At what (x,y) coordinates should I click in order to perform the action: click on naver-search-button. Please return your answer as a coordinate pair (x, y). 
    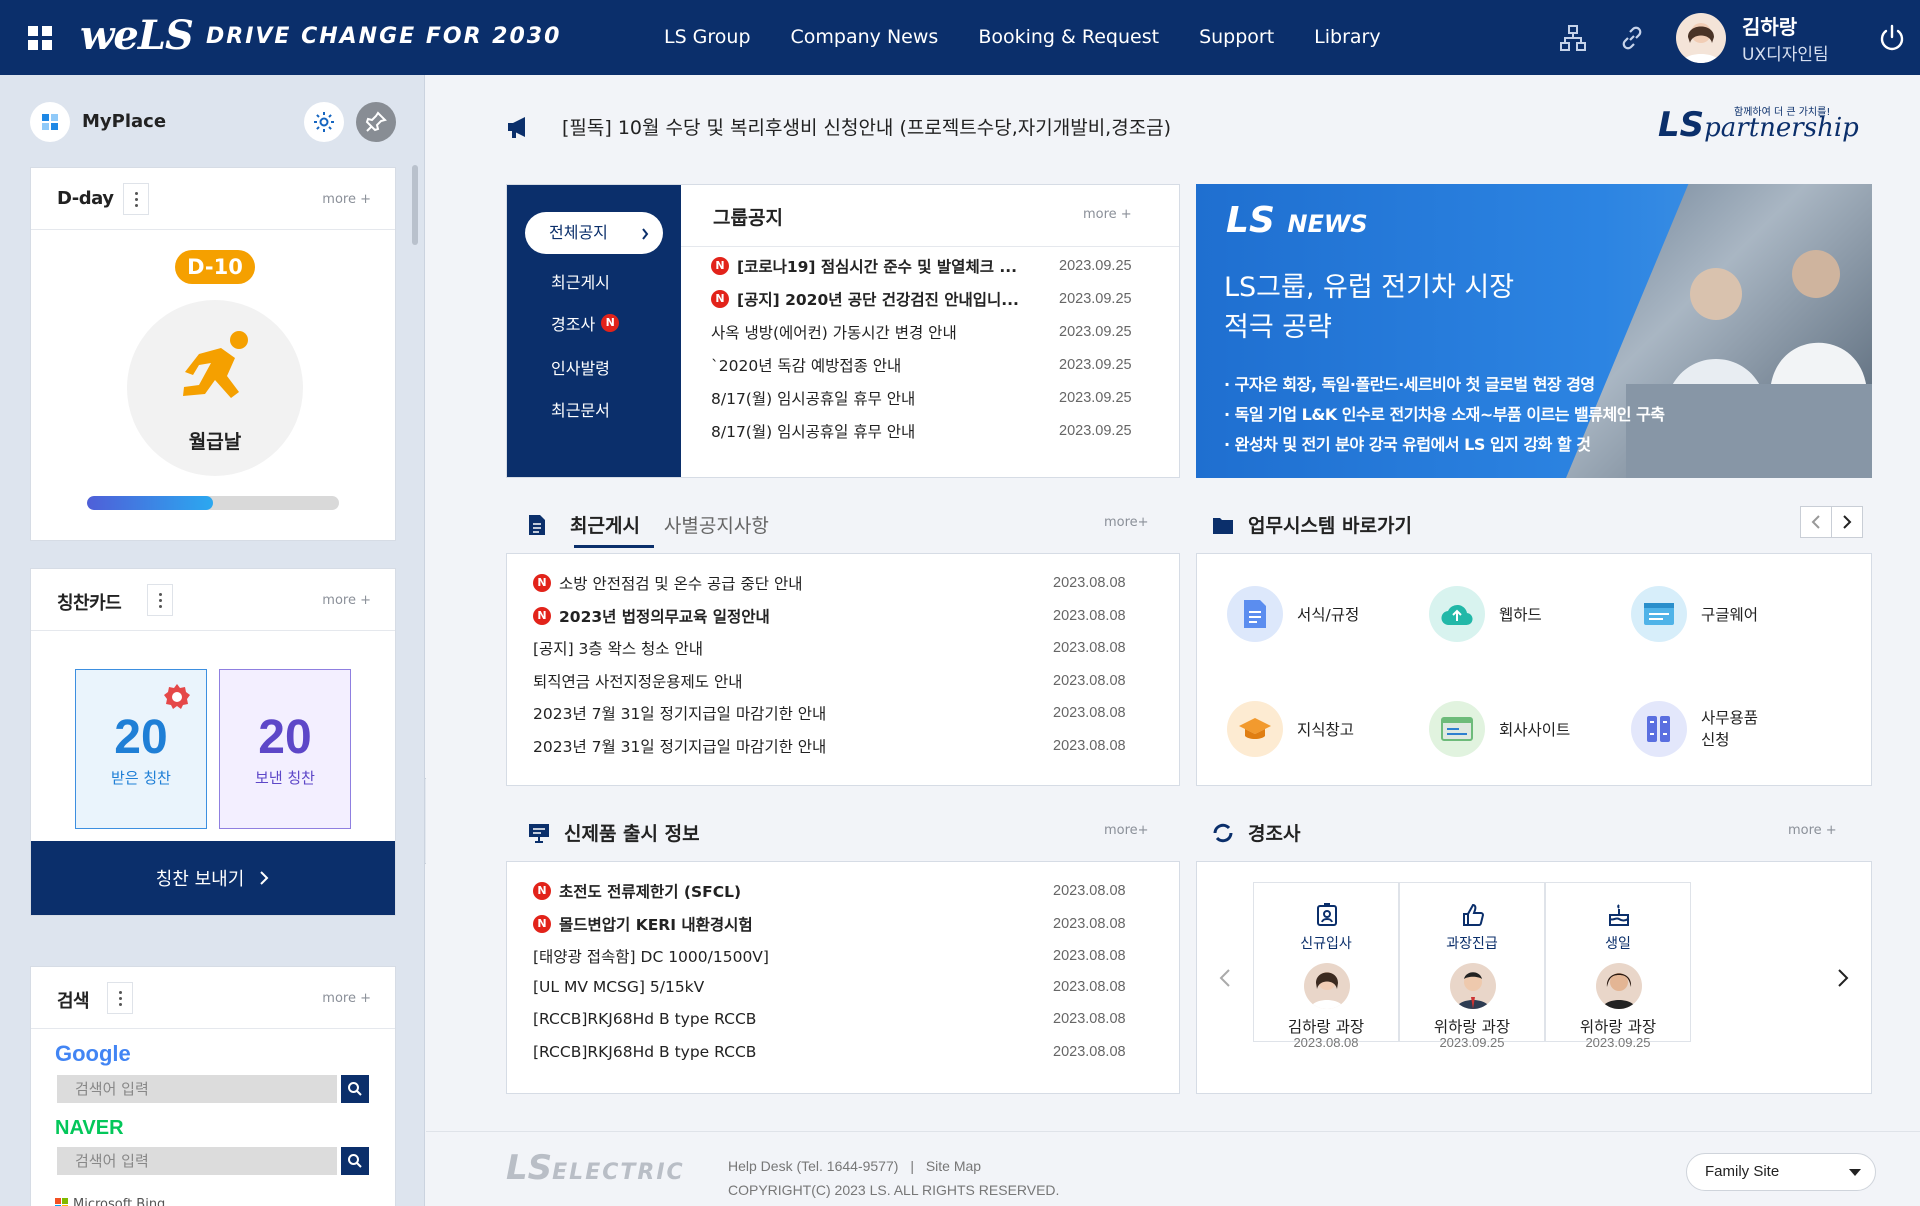
    Looking at the image, I should click on (355, 1161).